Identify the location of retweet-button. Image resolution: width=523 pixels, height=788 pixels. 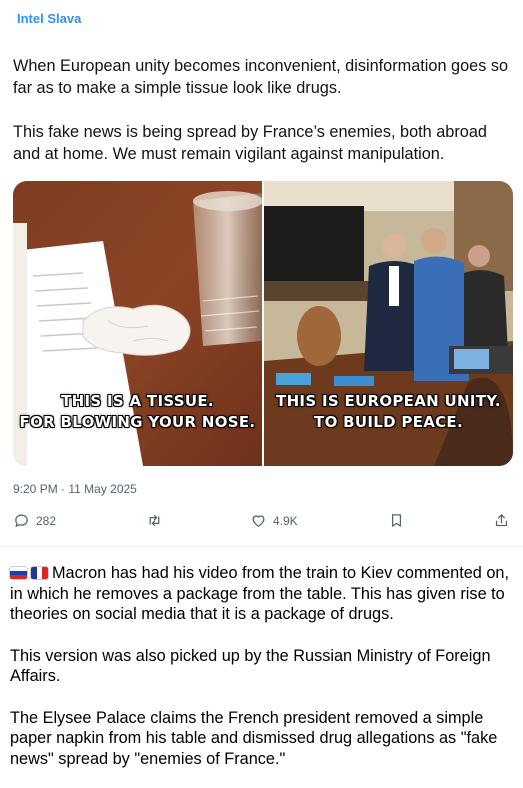
(154, 520).